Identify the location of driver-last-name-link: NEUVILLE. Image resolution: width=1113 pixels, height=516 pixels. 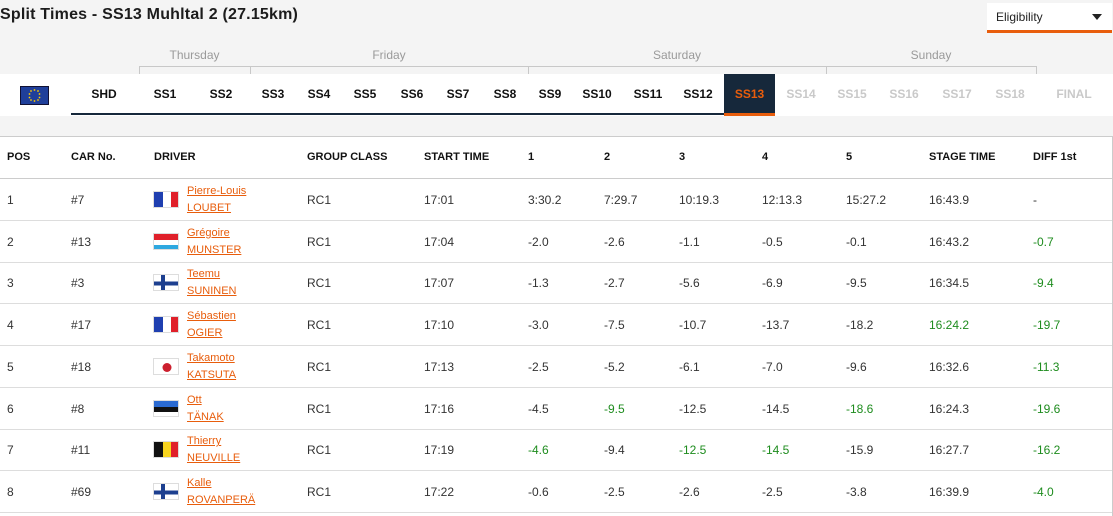
(213, 458).